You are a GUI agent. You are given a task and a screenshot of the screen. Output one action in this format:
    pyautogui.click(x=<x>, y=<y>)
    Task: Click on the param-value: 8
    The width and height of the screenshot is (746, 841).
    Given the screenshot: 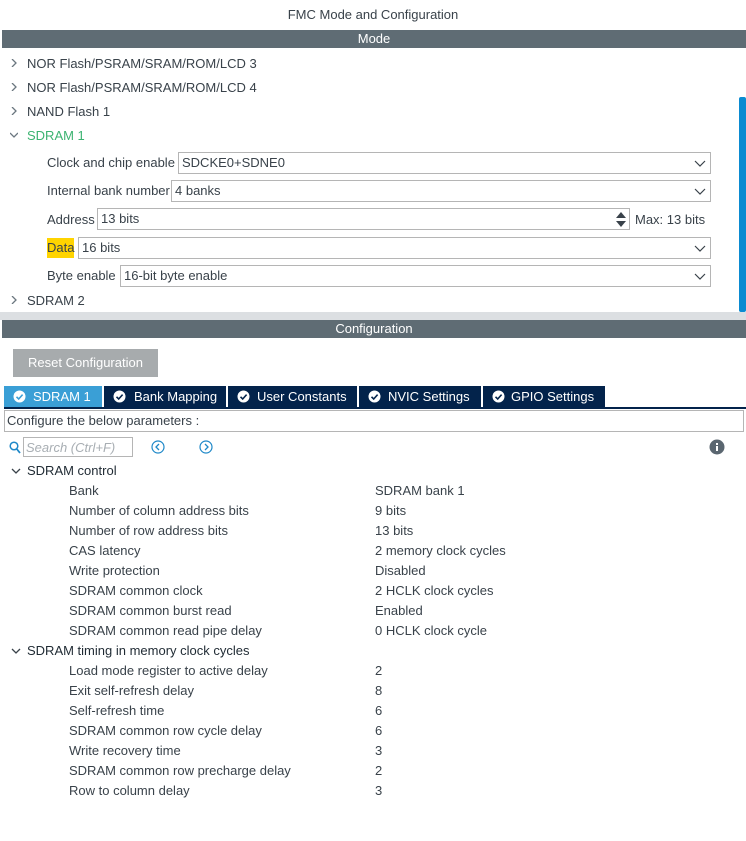 What is the action you would take?
    pyautogui.click(x=379, y=690)
    